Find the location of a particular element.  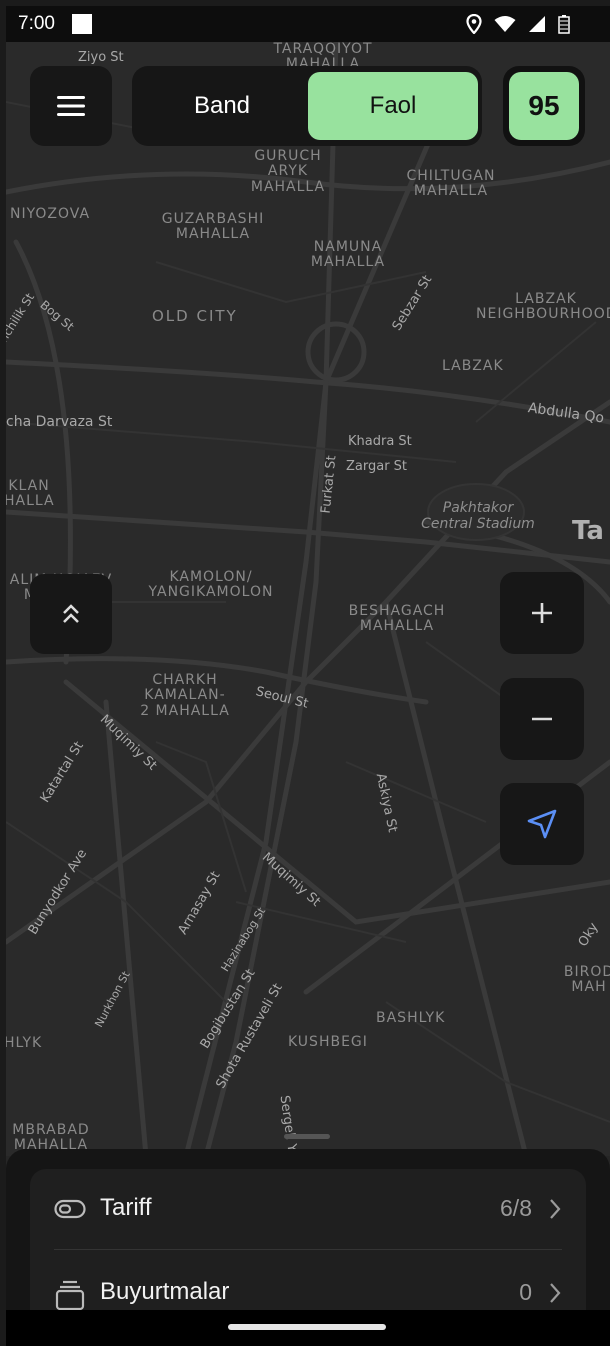

status-bar: 7:00 is located at coordinates (308, 24).